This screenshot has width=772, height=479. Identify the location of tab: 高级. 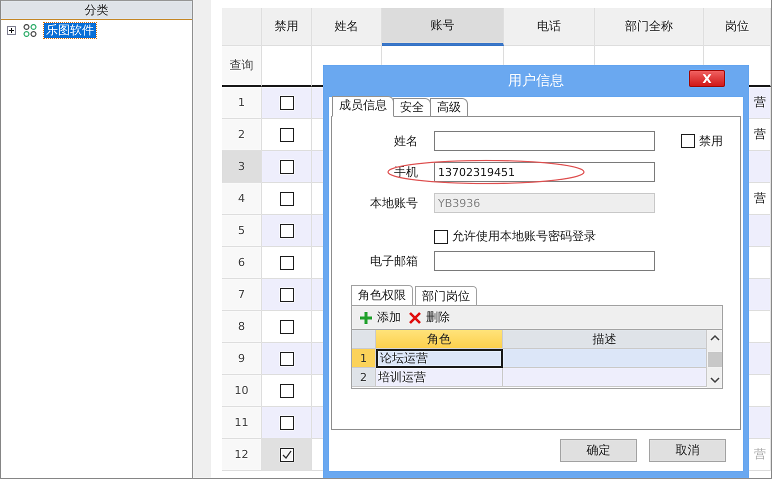
(449, 107).